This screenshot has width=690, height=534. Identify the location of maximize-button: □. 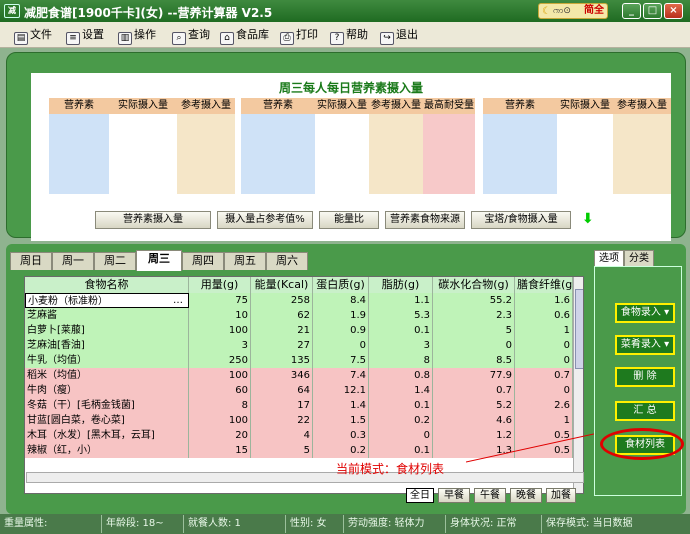
(652, 11).